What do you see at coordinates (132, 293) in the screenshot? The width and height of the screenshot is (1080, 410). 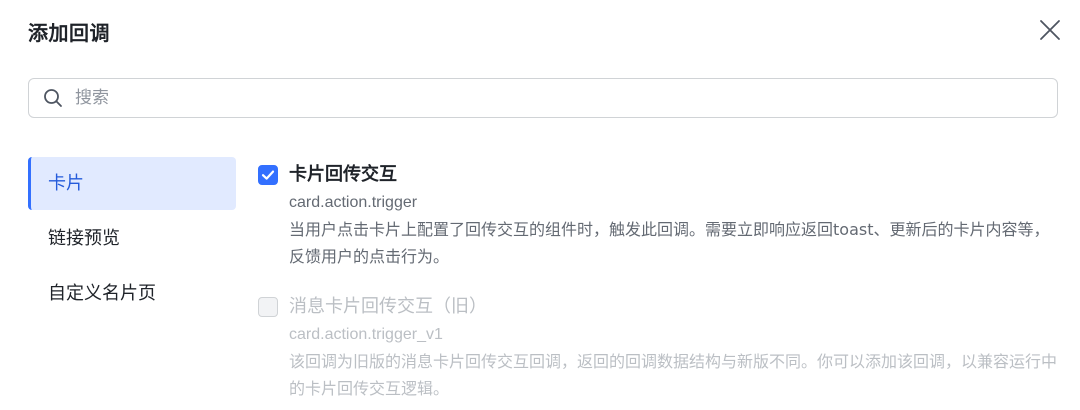 I see `sidebar-item-custom-profile: 自定义名片页` at bounding box center [132, 293].